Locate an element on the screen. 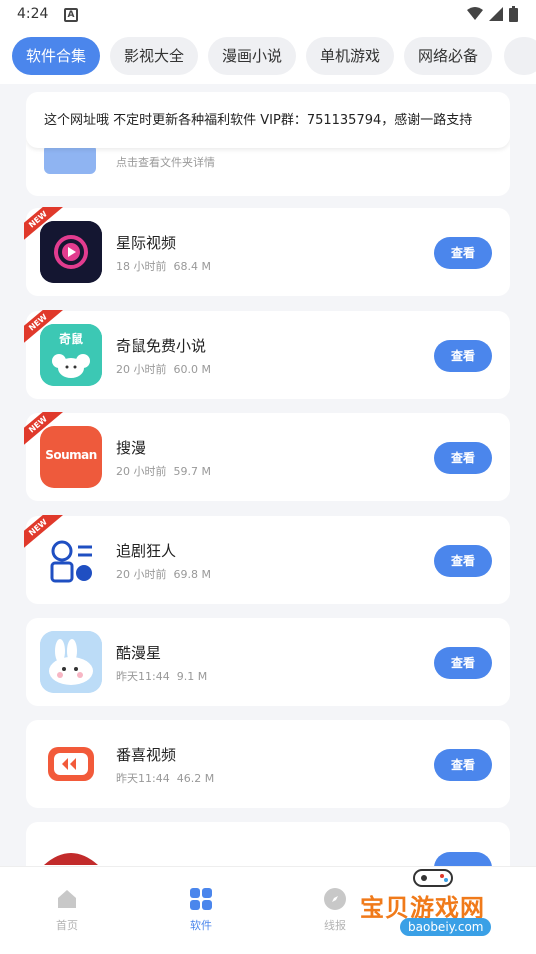 The image size is (536, 954). app-icon-fanxi is located at coordinates (71, 764).